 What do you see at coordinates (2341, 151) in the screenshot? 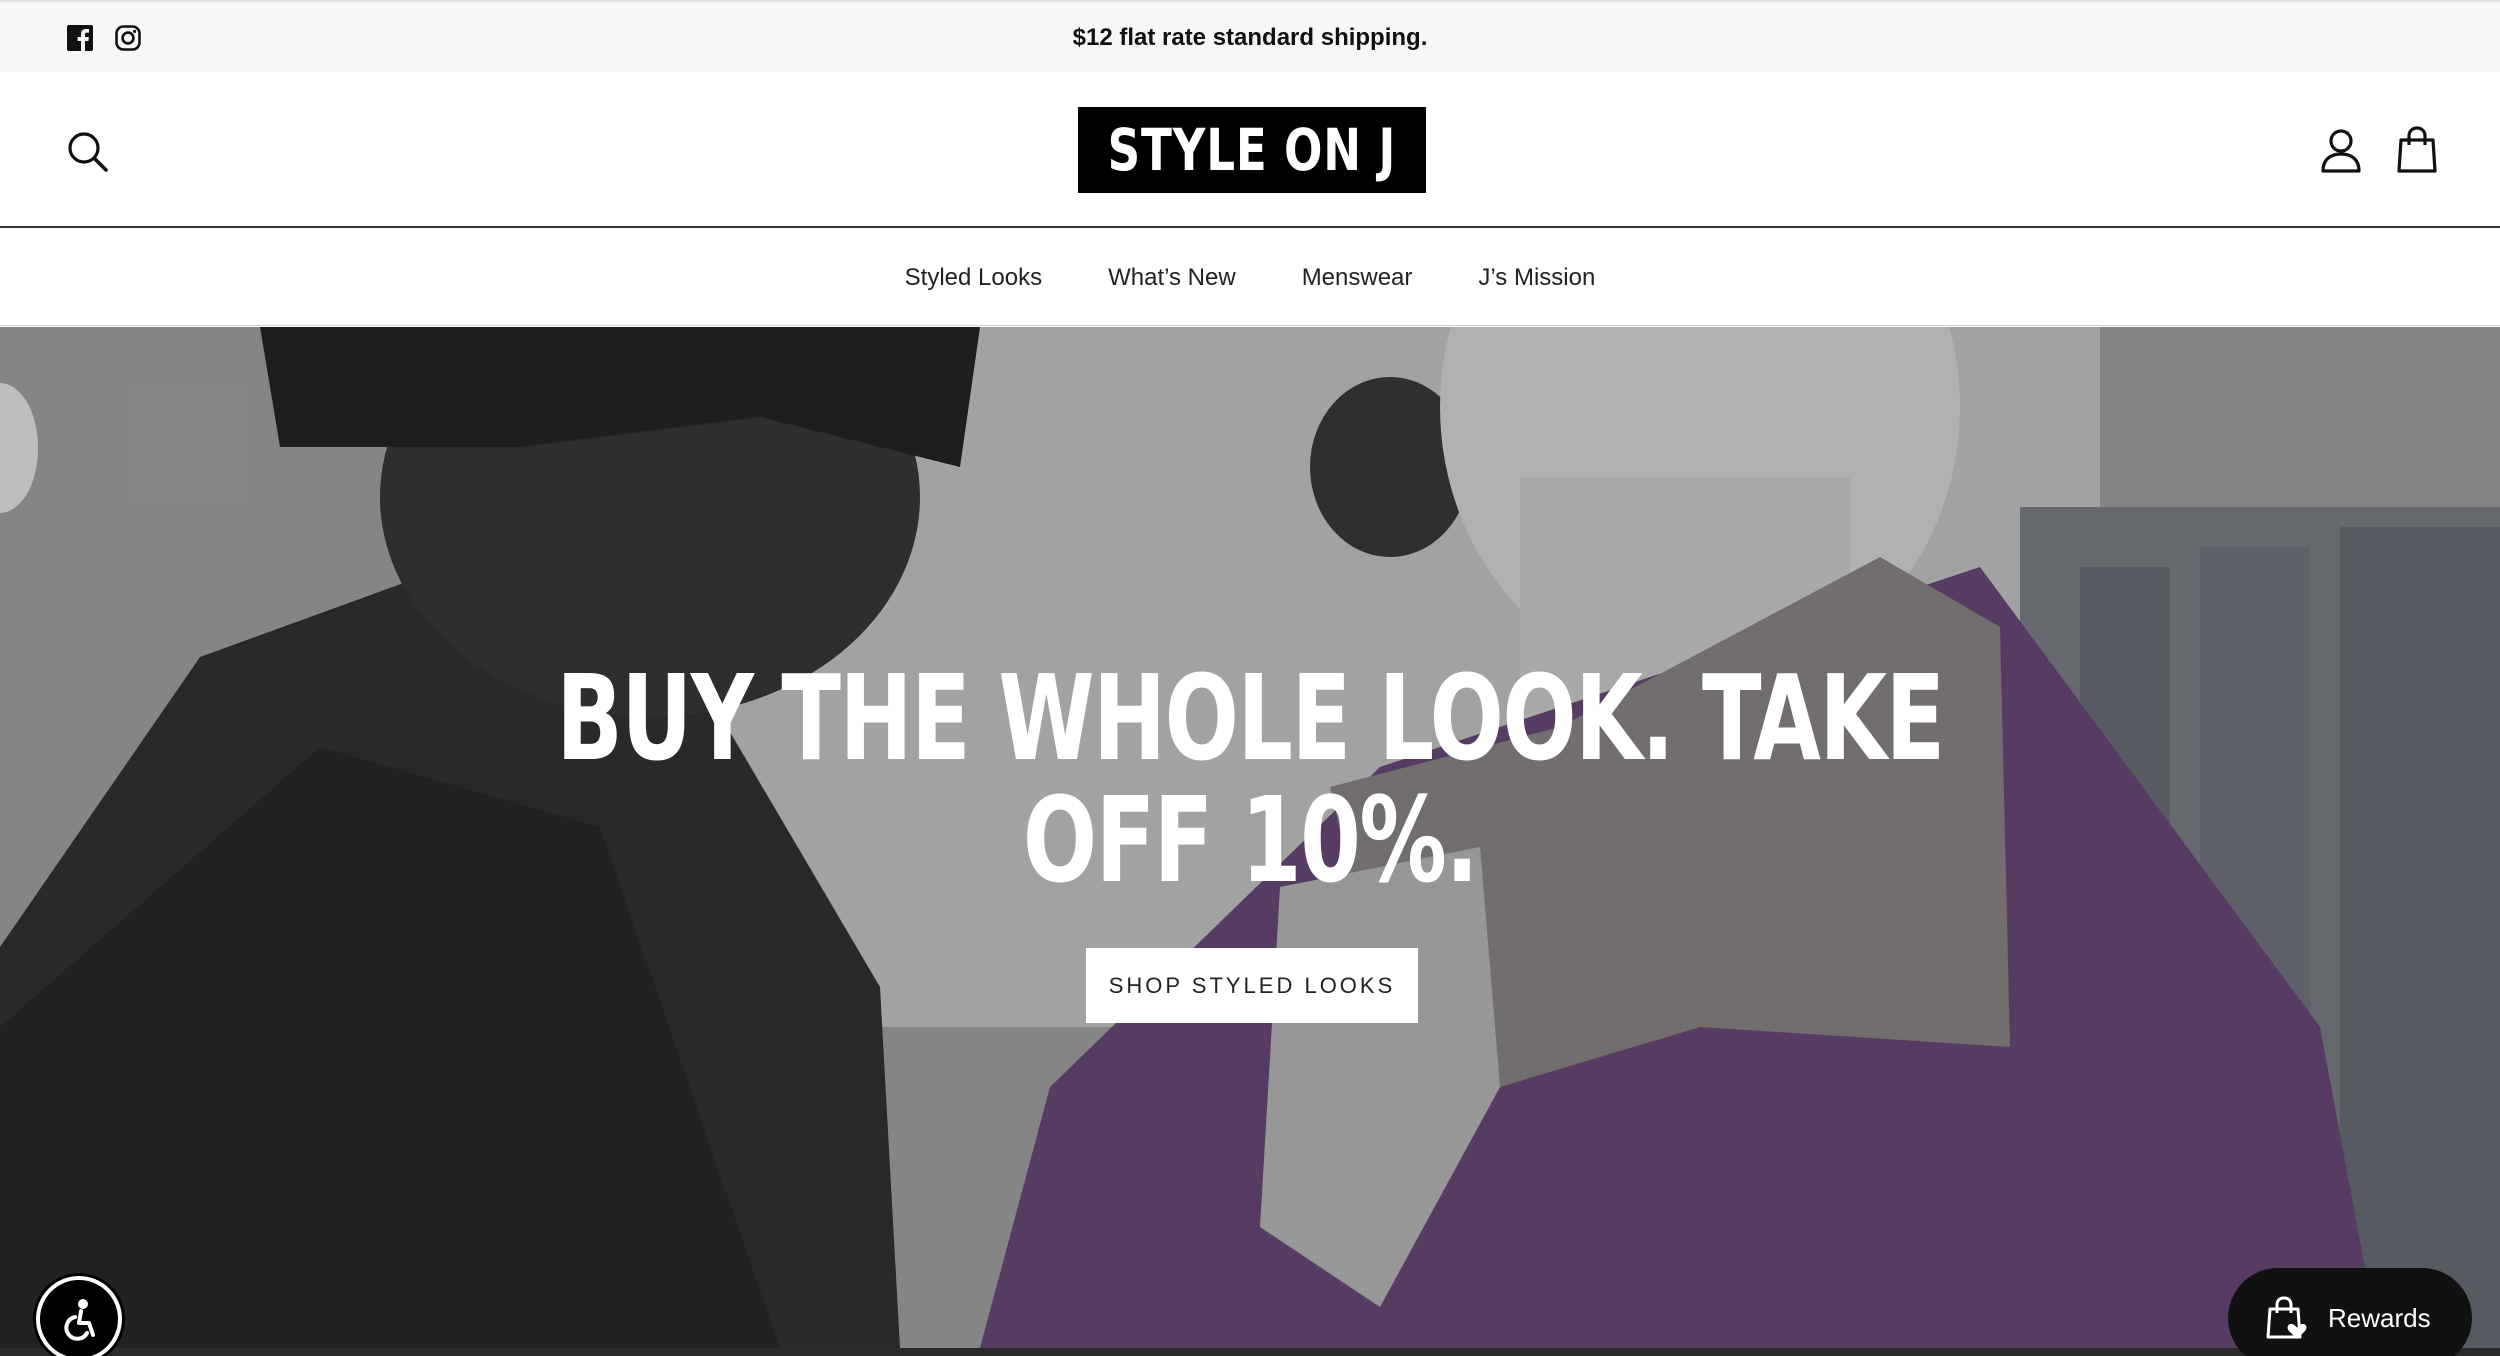
I see `account-icon` at bounding box center [2341, 151].